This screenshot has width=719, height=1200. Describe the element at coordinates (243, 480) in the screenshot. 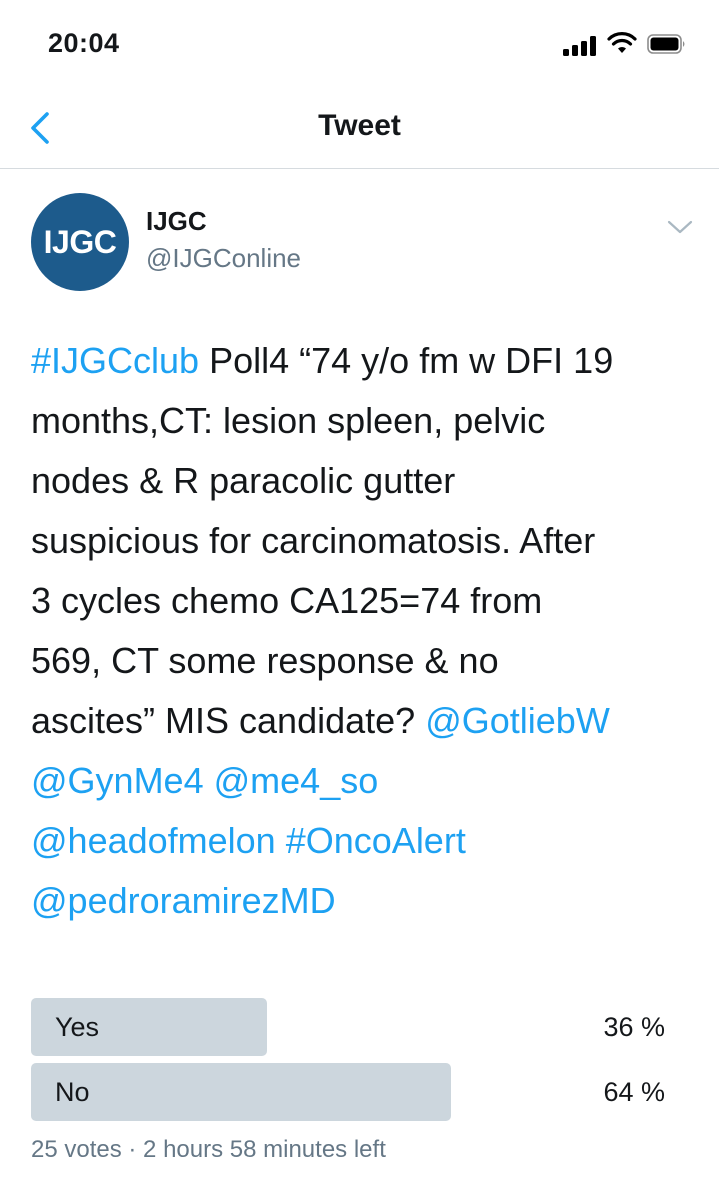

I see `tweet-text-segment: nodes & R paracolic gutter` at that location.